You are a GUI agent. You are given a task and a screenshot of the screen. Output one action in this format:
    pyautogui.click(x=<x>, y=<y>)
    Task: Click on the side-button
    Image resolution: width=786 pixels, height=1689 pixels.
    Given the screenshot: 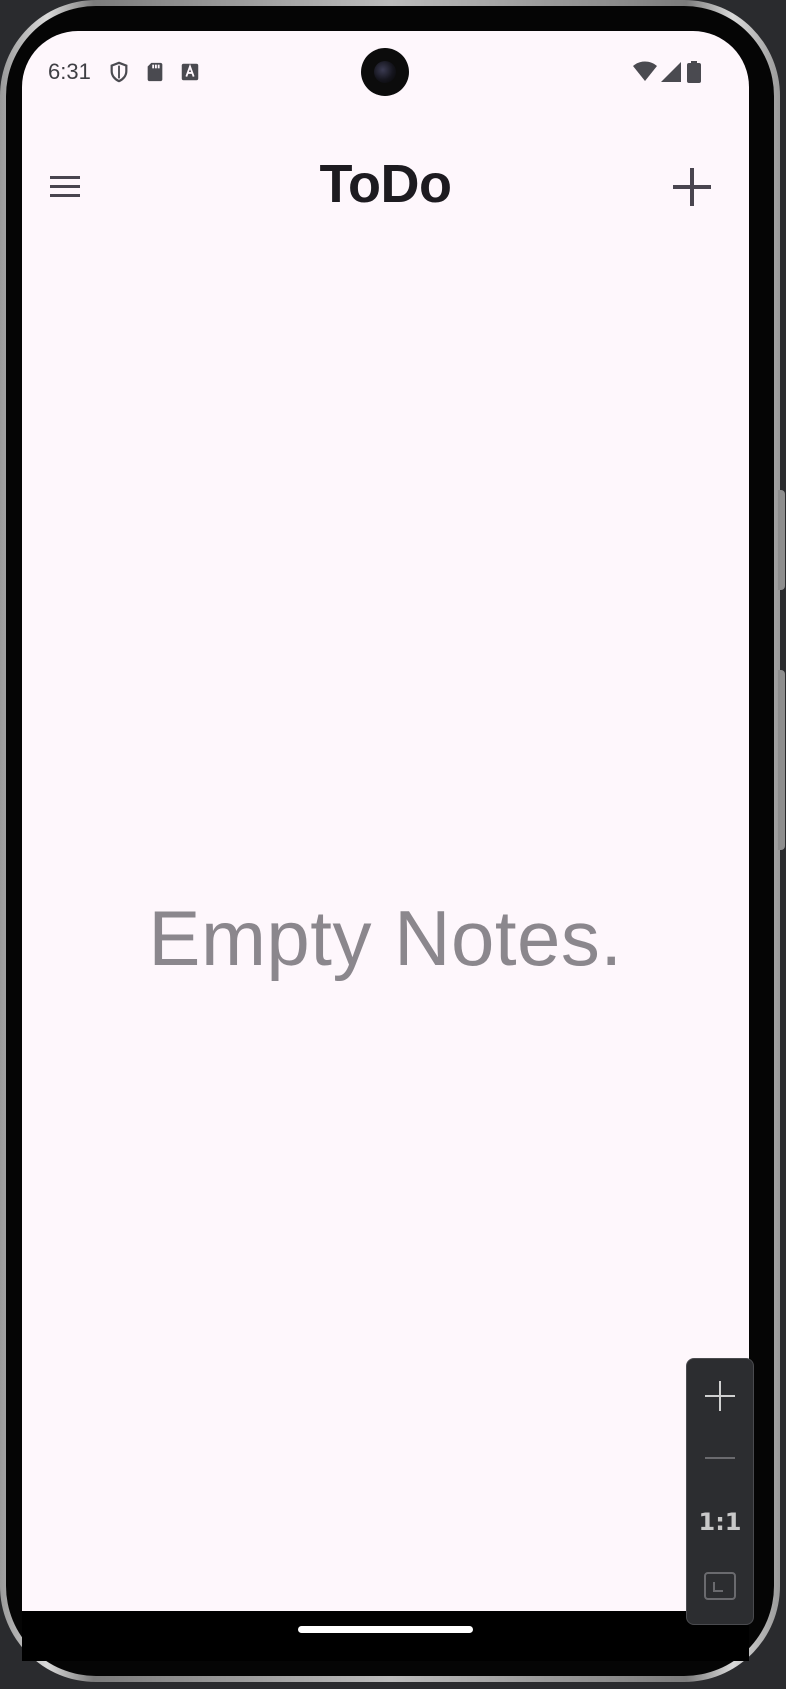 What is the action you would take?
    pyautogui.click(x=781, y=540)
    